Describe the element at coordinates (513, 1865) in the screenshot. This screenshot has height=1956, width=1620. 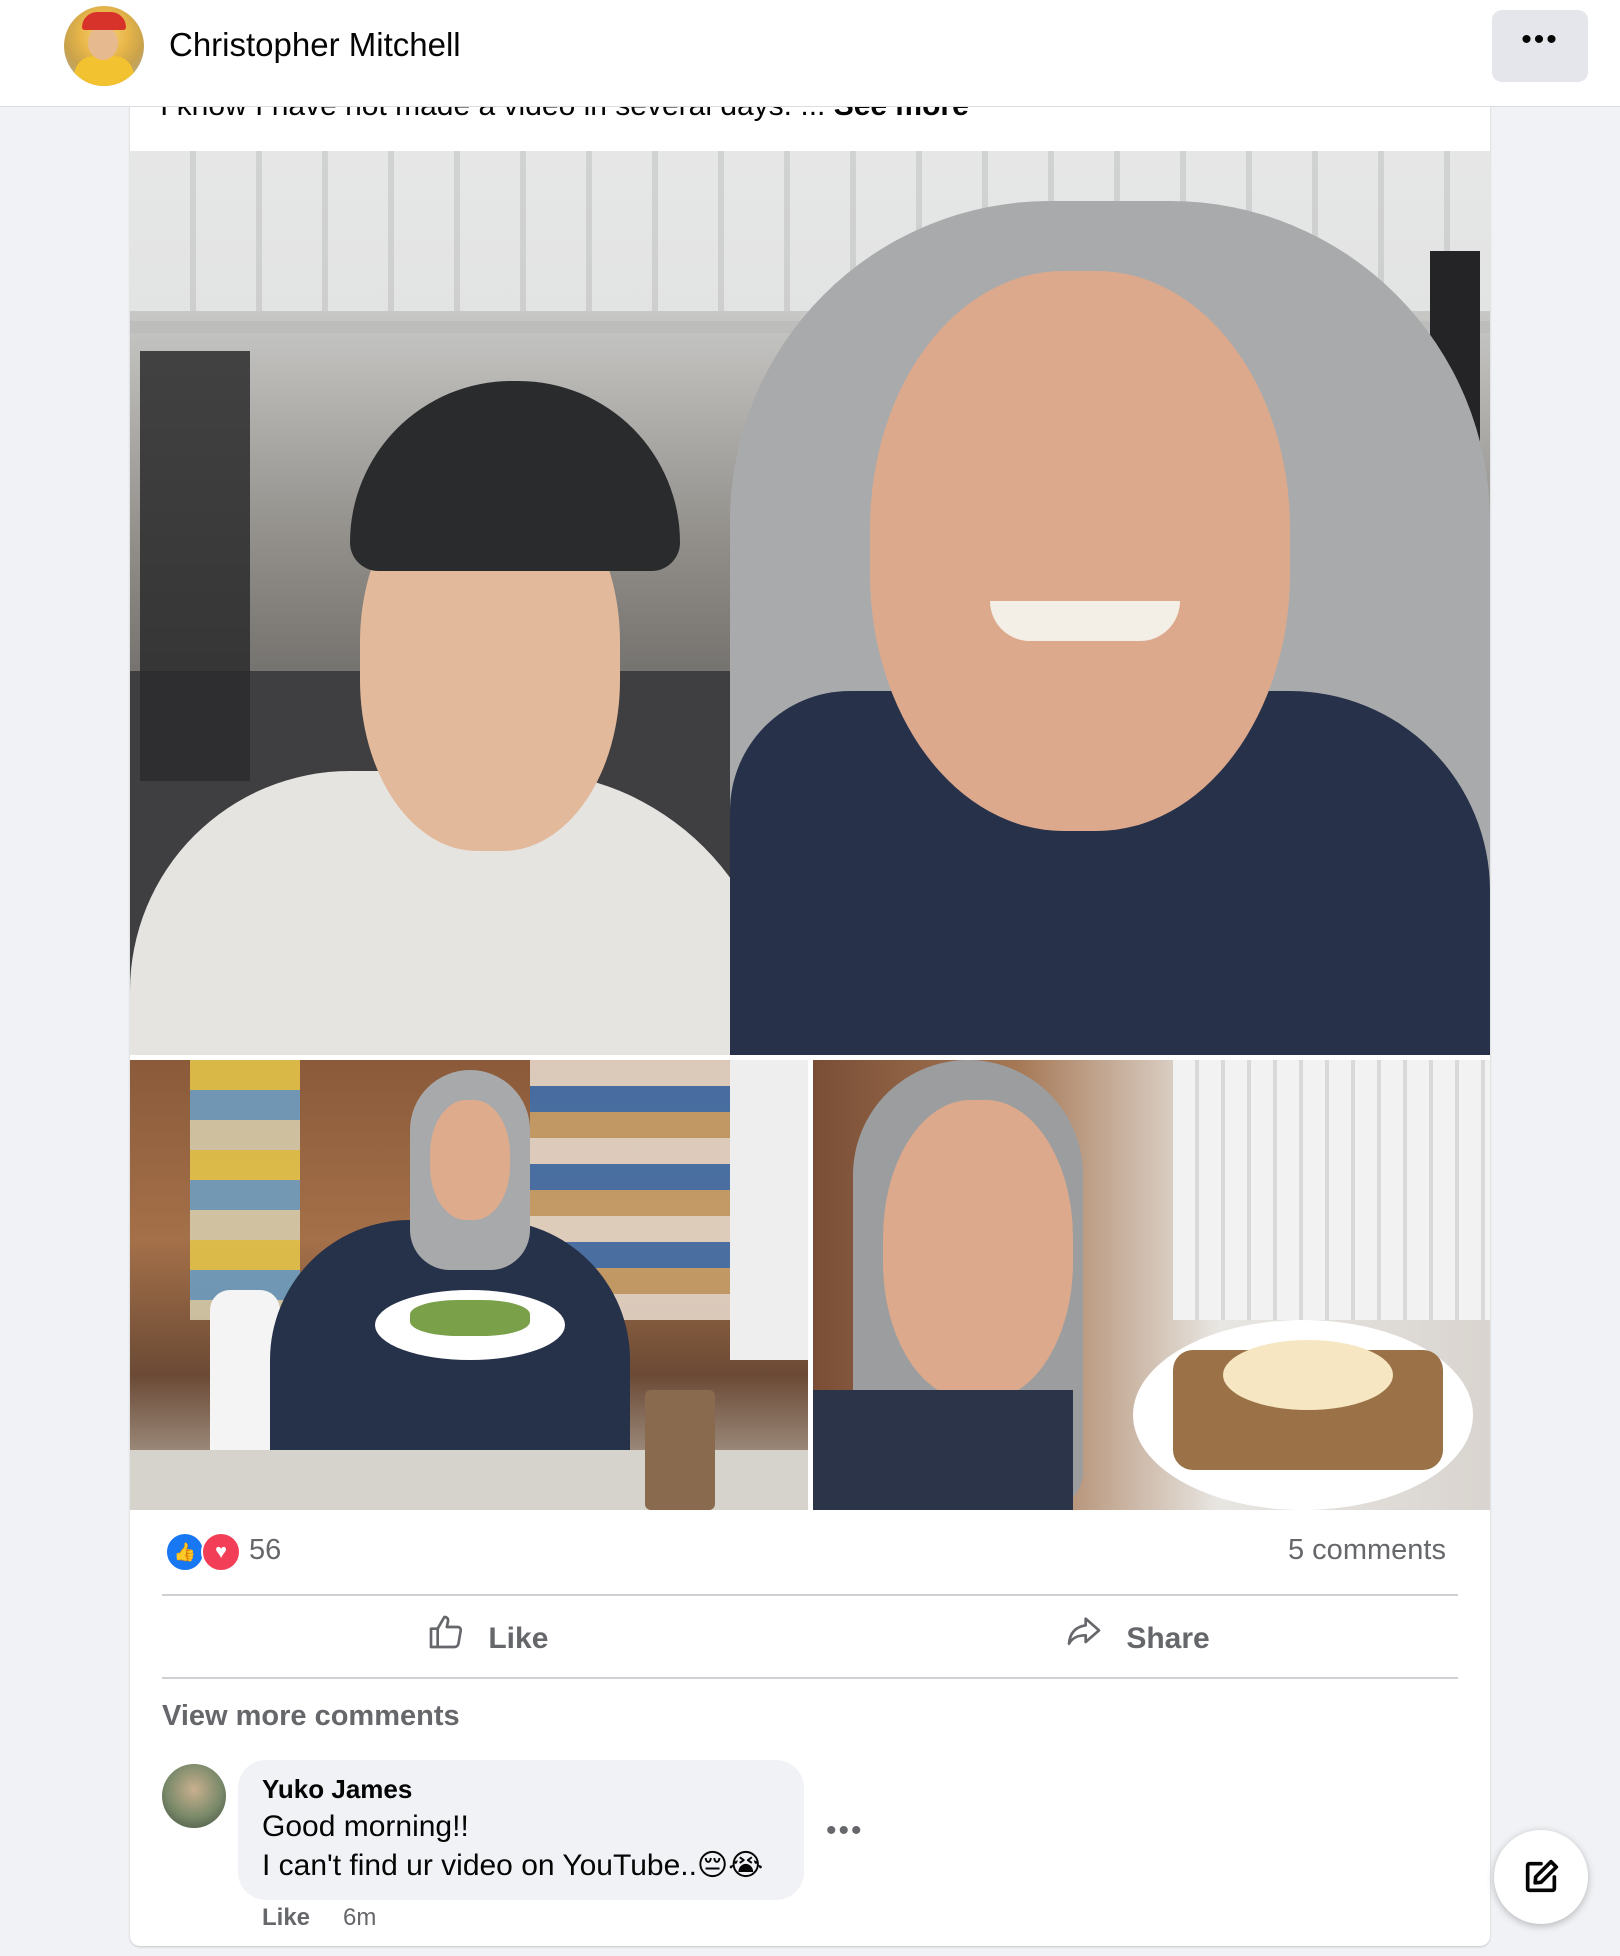
I see `comment-text-line: I can't find ur video on YouTube..😔😭` at that location.